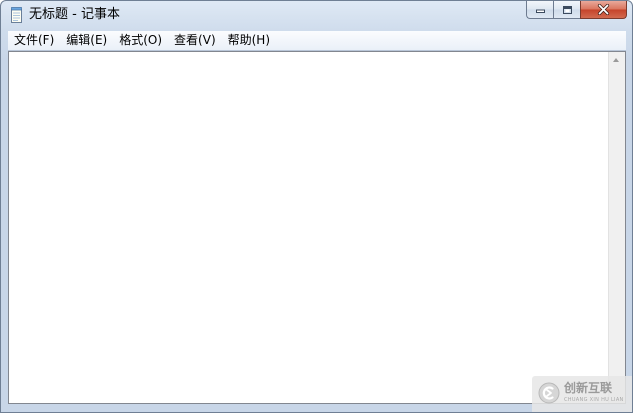 The height and width of the screenshot is (413, 633). I want to click on maximize-icon, so click(567, 9).